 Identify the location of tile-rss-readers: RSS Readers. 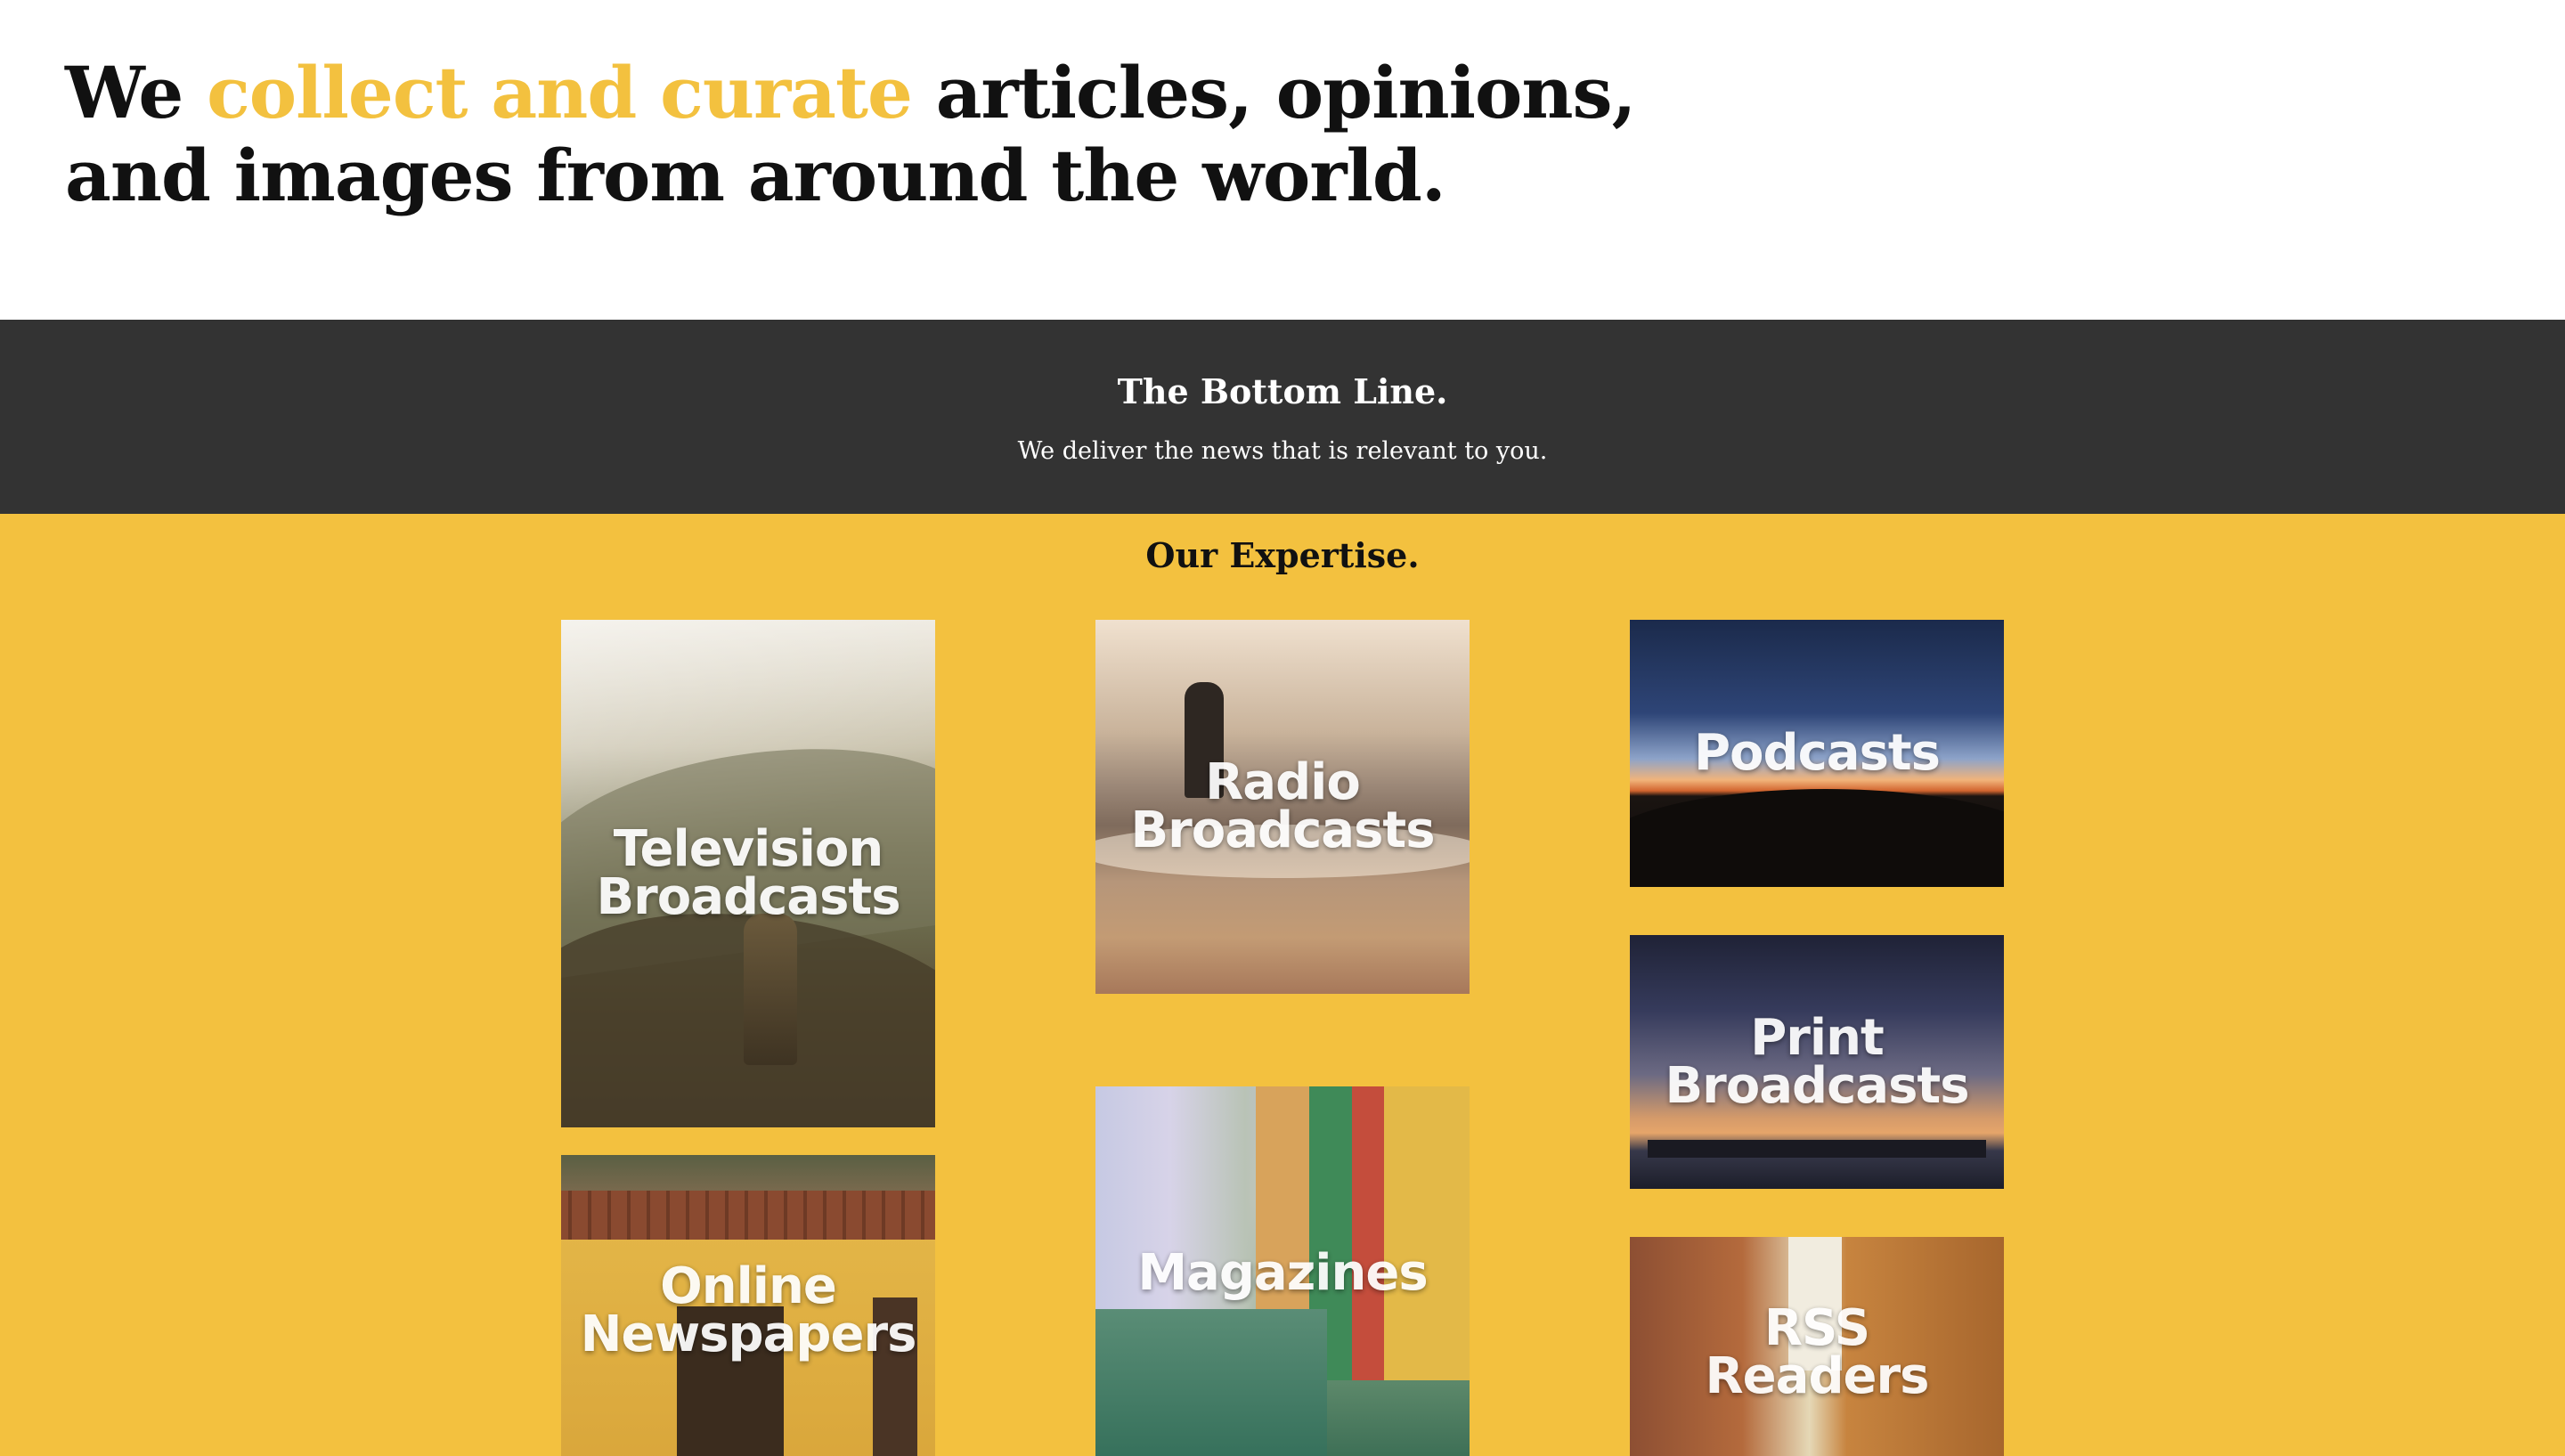
(1817, 1346).